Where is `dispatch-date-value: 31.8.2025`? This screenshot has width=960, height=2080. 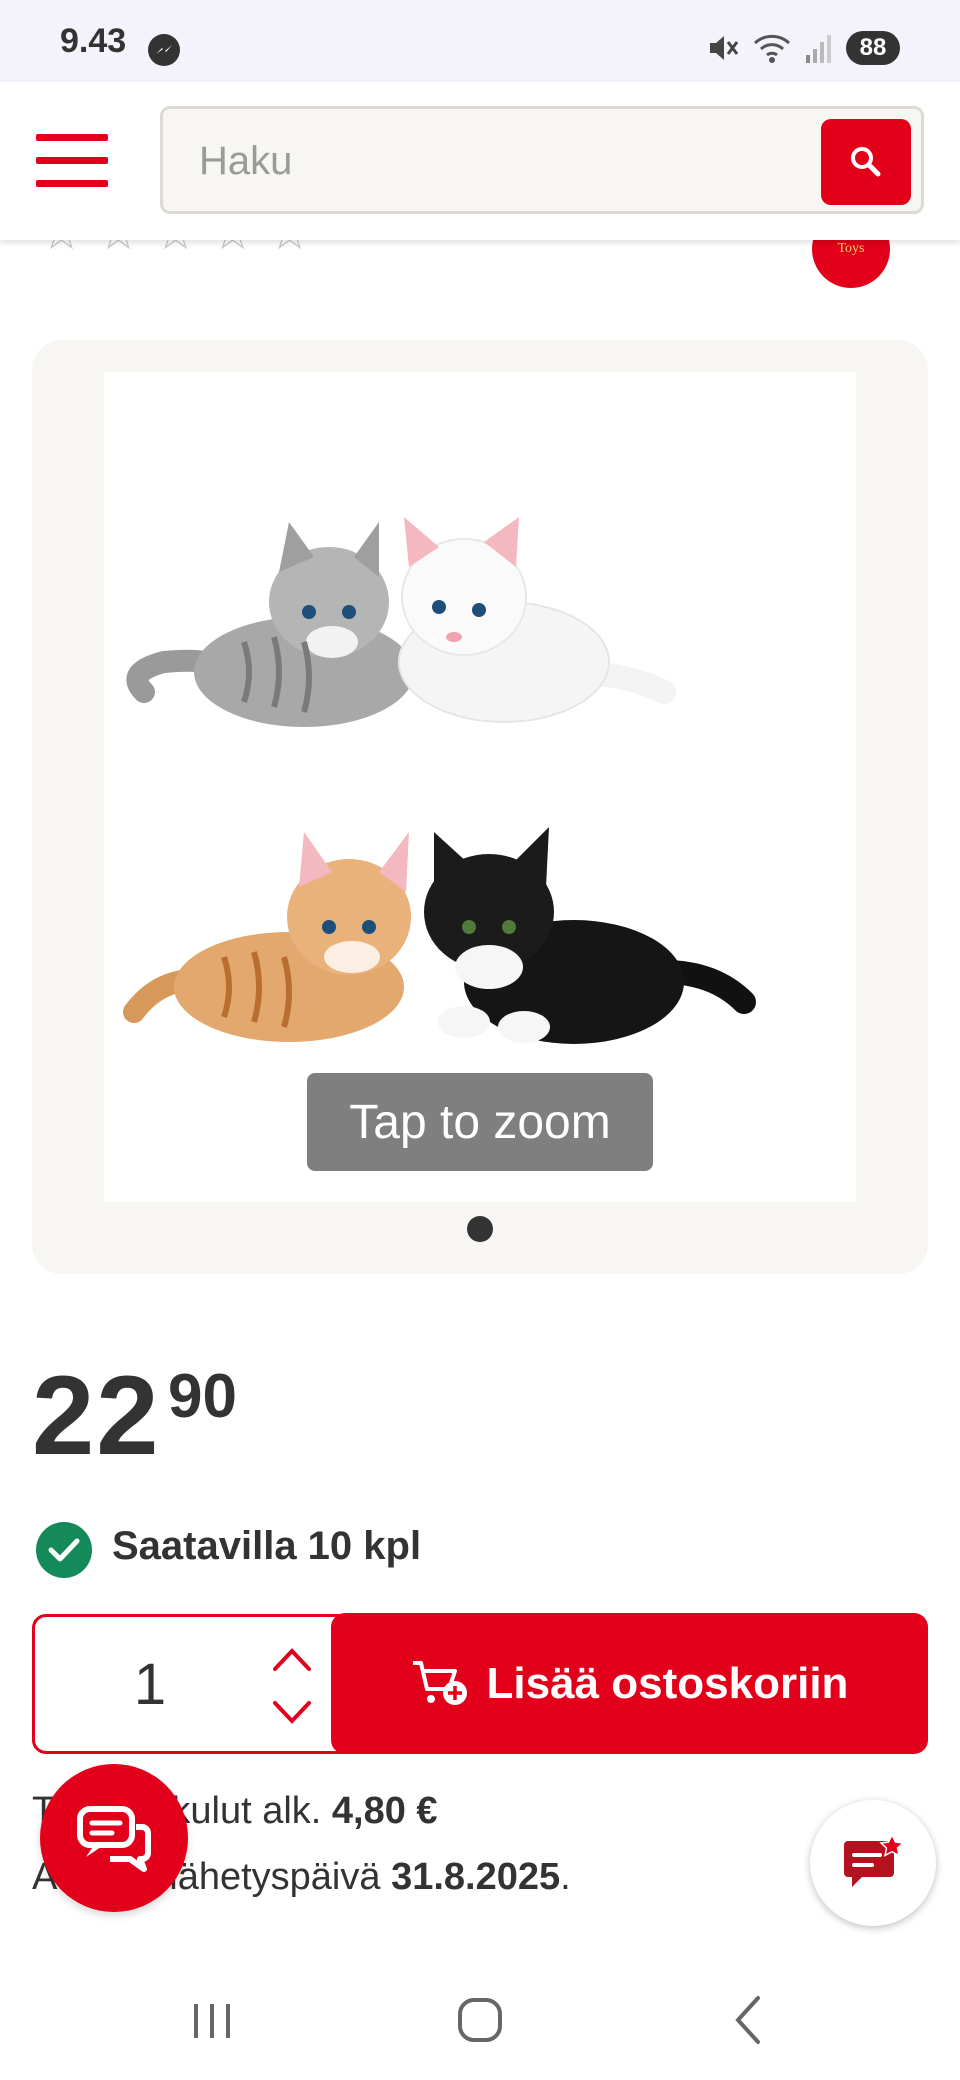
dispatch-date-value: 31.8.2025 is located at coordinates (476, 1877).